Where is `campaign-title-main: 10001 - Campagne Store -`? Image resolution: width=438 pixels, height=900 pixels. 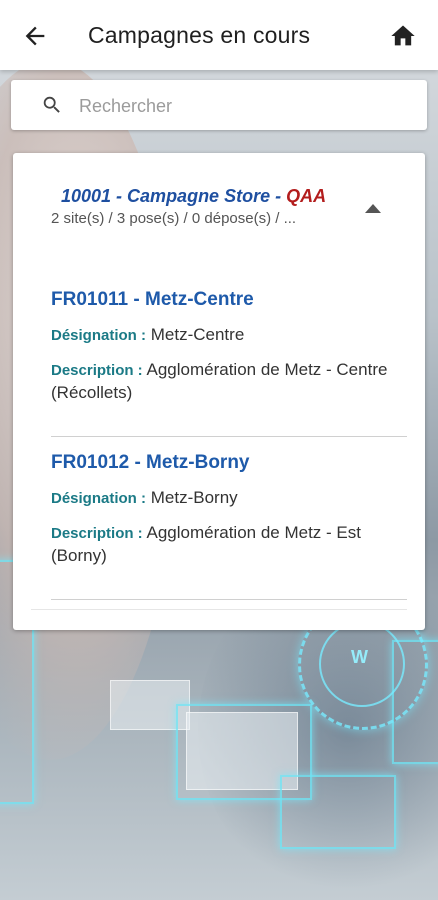
campaign-title-main: 10001 - Campagne Store - is located at coordinates (174, 196).